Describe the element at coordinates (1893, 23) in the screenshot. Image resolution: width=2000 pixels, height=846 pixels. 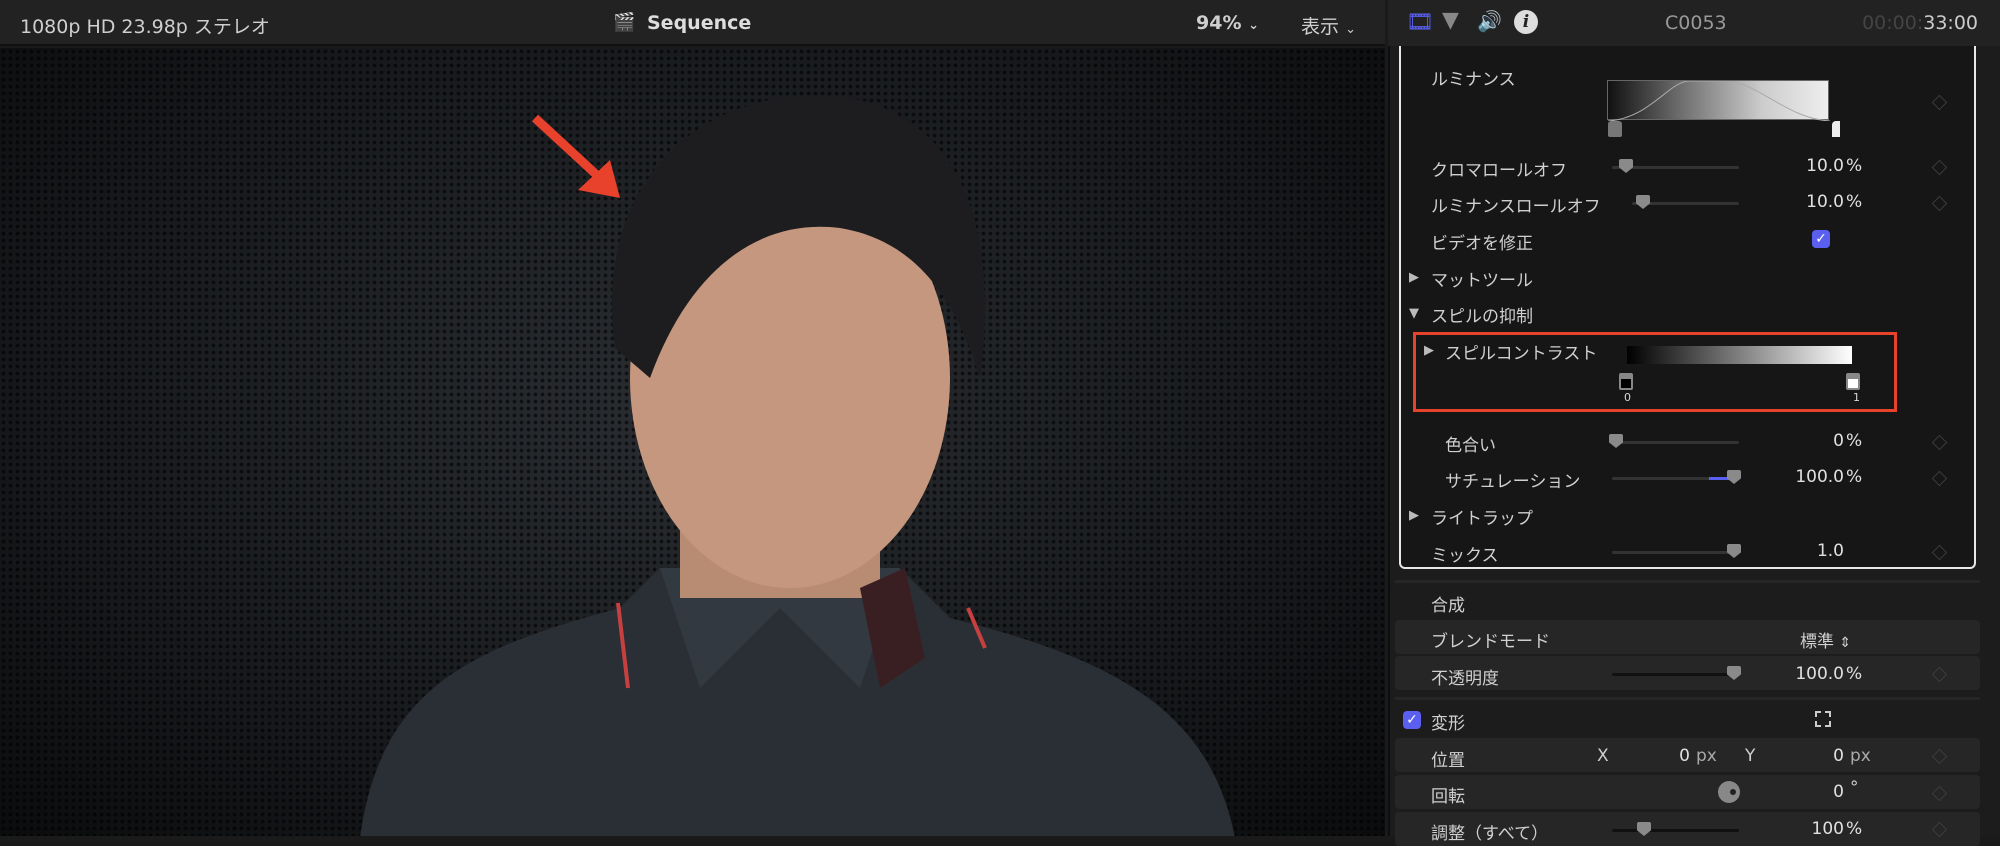
I see `timecode-dim: 00:00:` at that location.